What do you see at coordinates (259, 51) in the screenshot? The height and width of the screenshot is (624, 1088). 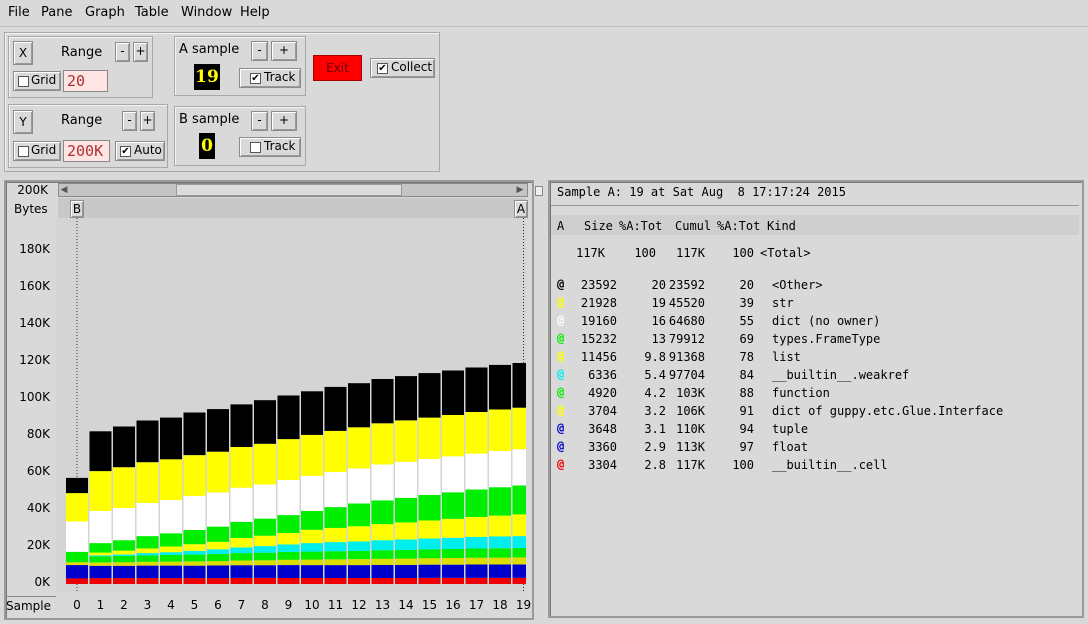 I see `a-sample-minus-button: -` at bounding box center [259, 51].